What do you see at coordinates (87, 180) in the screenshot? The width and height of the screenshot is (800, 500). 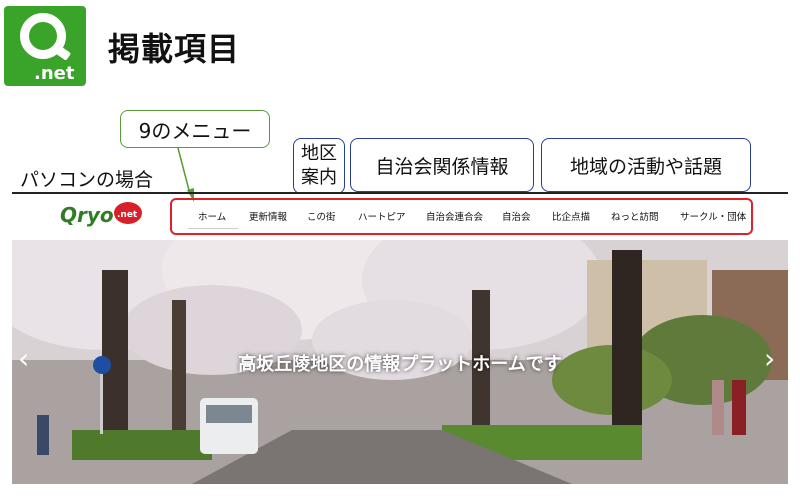 I see `pc-label: パソコンの場合` at bounding box center [87, 180].